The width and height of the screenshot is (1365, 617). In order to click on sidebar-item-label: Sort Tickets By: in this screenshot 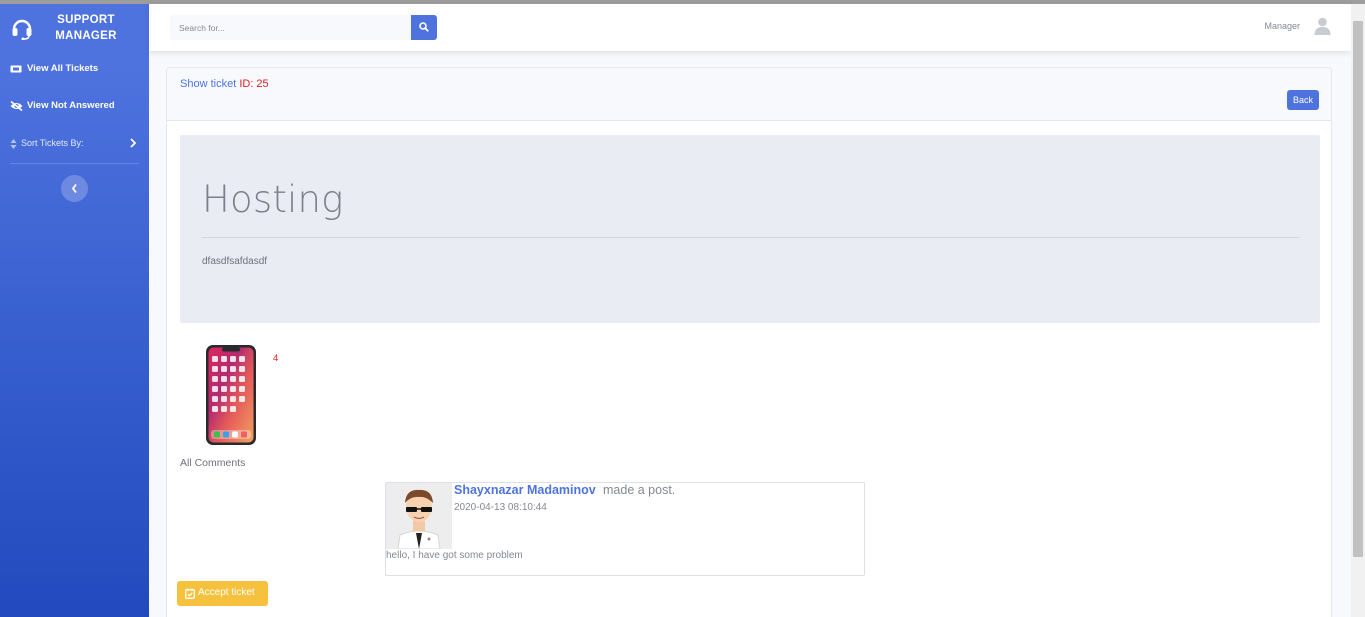, I will do `click(52, 143)`.